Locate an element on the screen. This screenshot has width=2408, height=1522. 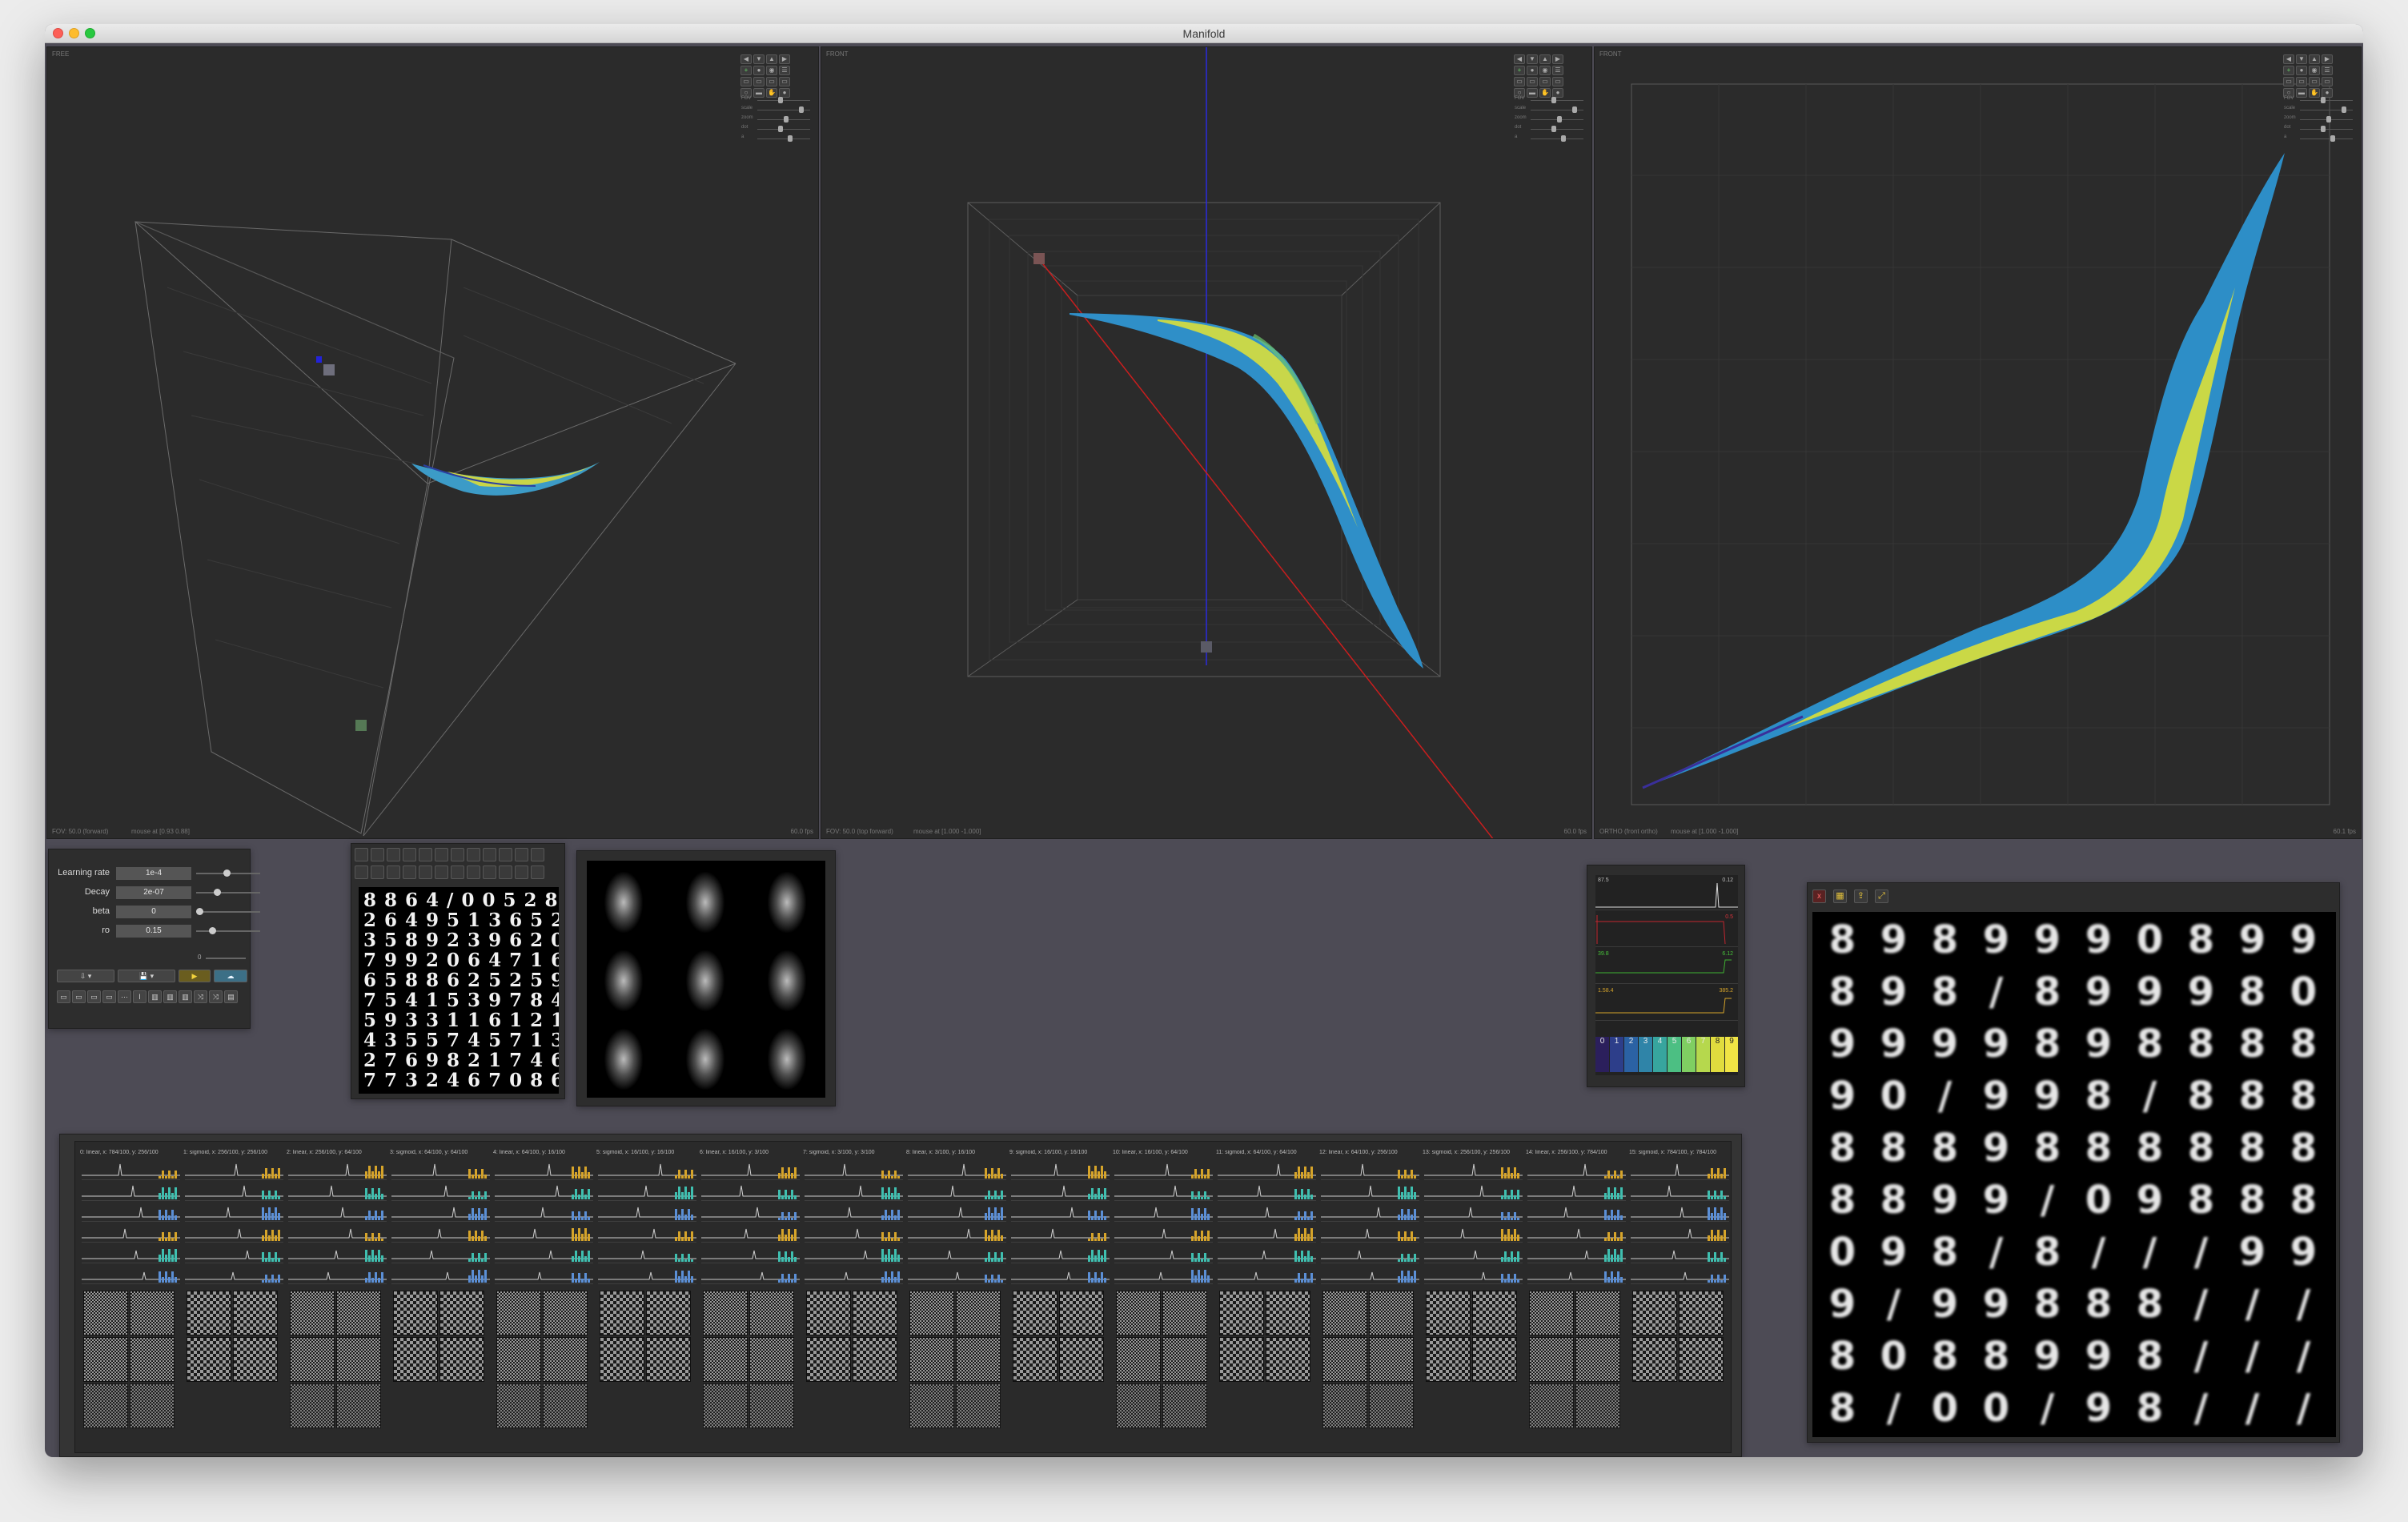
zoom-slider is located at coordinates (1559, 119).